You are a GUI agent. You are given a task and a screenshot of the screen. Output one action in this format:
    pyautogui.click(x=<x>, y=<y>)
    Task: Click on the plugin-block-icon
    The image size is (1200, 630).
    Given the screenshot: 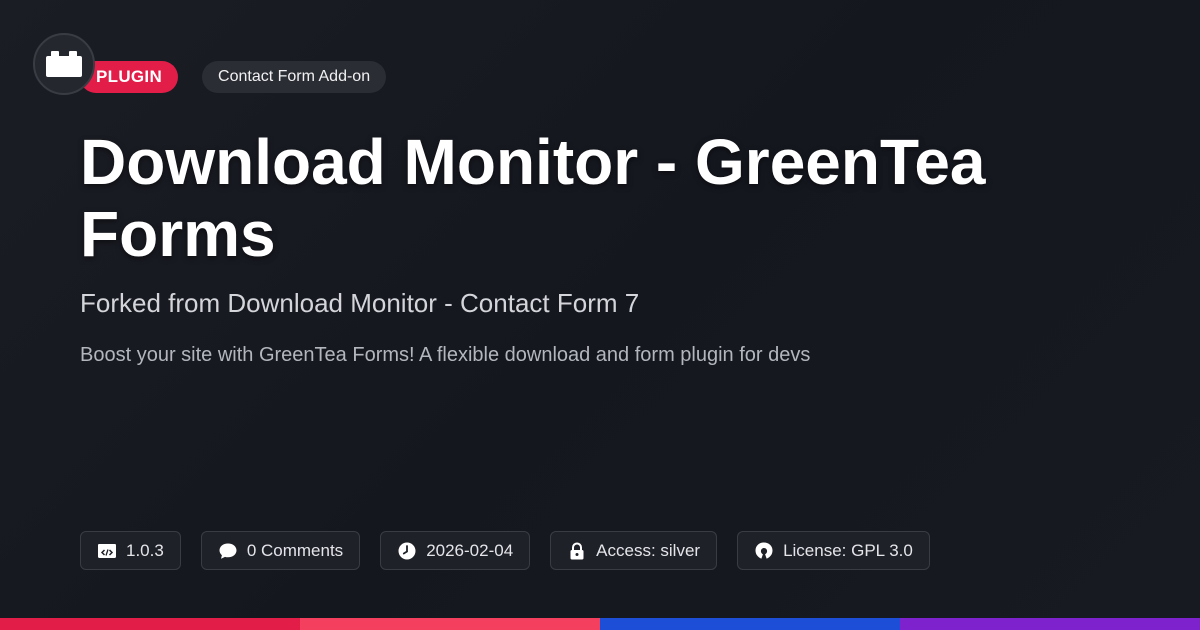 What is the action you would take?
    pyautogui.click(x=64, y=64)
    